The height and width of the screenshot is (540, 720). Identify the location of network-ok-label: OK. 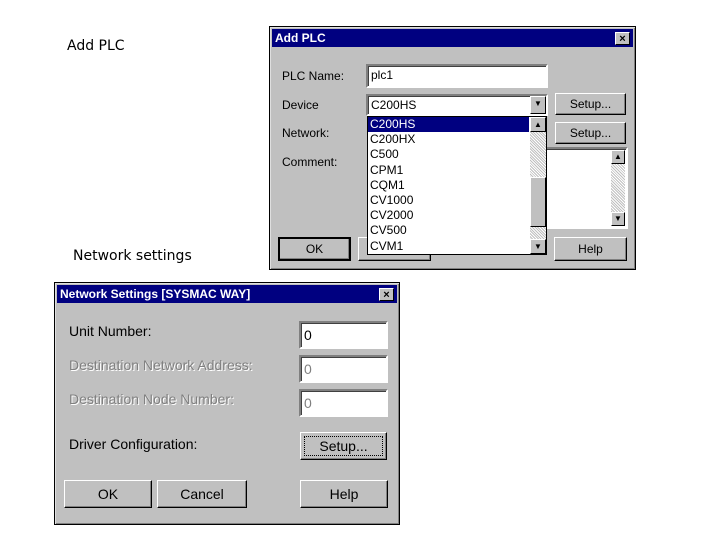
(108, 494).